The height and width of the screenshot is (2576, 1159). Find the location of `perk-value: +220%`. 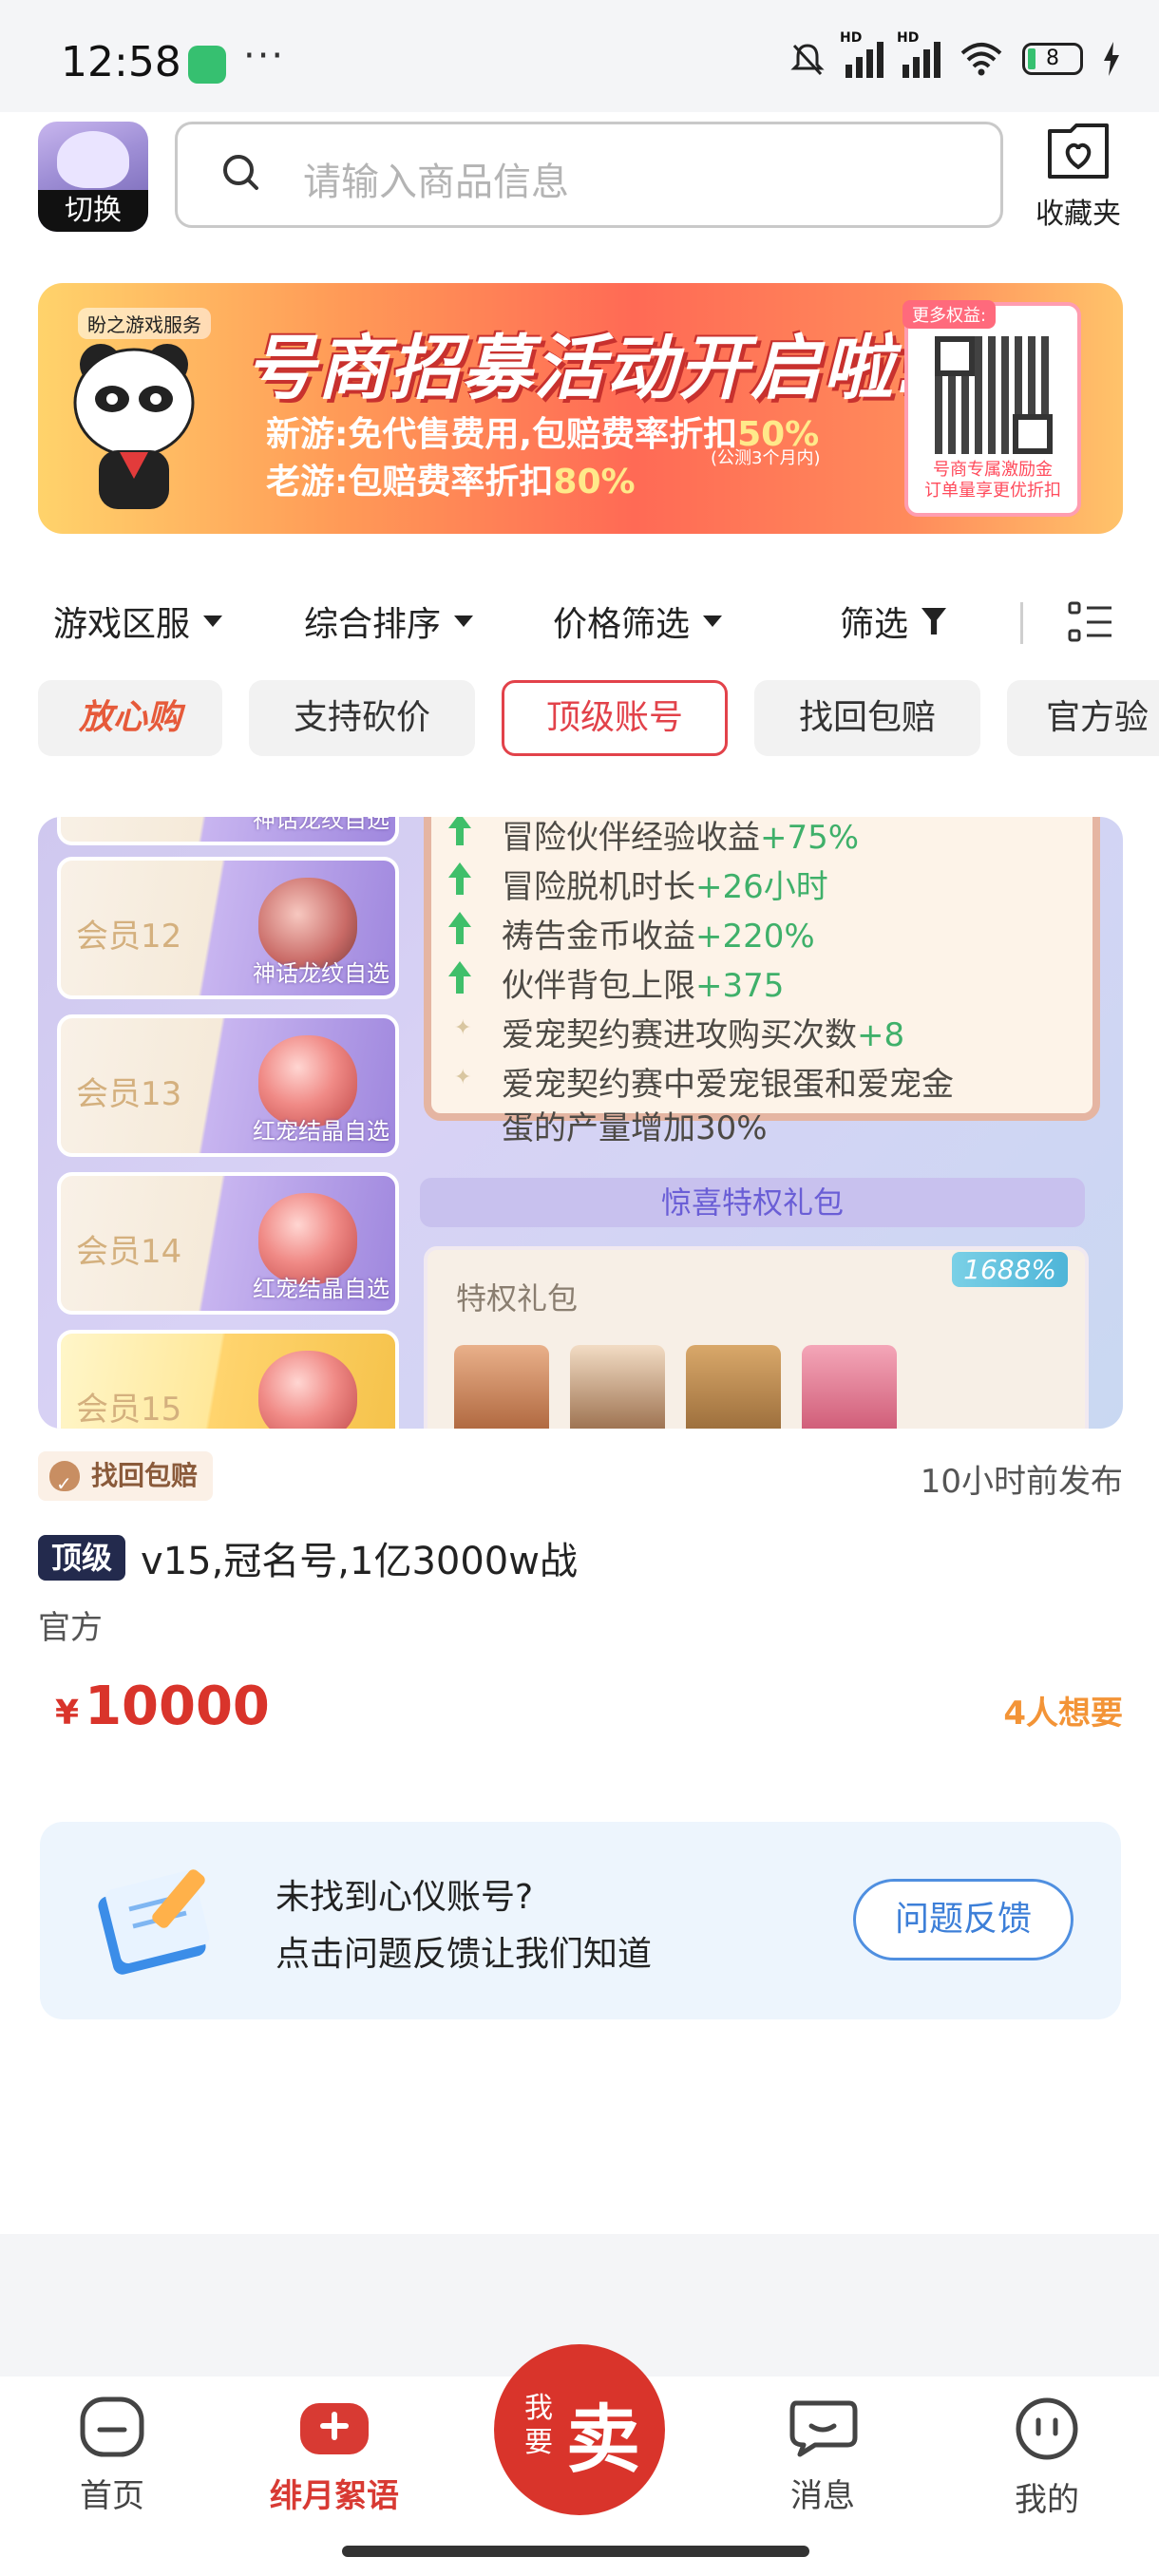

perk-value: +220% is located at coordinates (755, 937).